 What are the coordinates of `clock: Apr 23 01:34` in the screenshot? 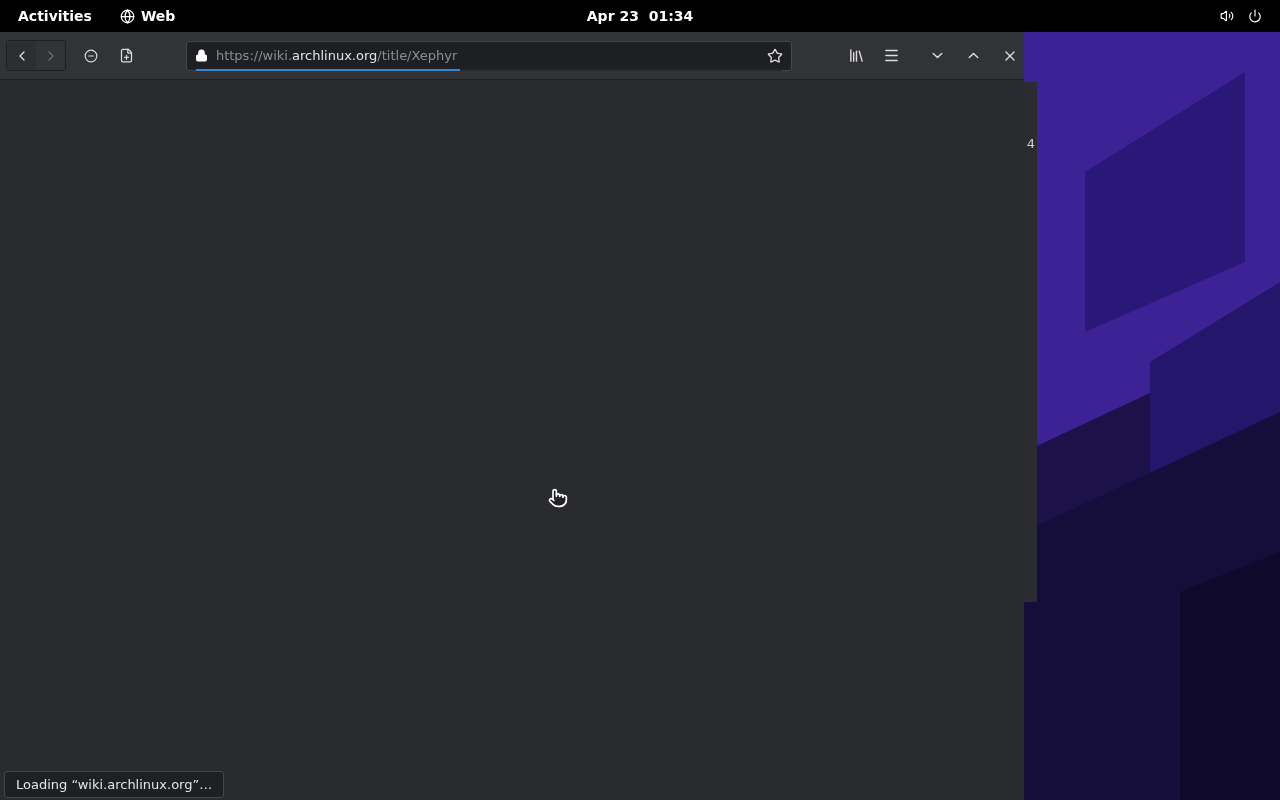 It's located at (640, 16).